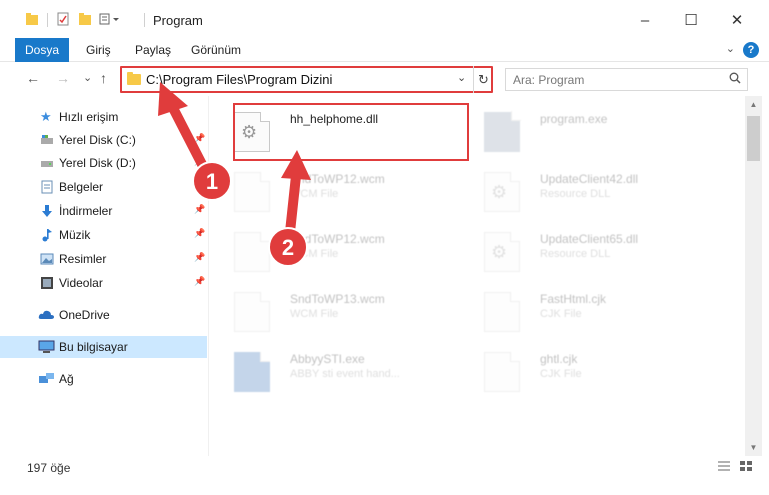 This screenshot has width=769, height=495. What do you see at coordinates (735, 79) in the screenshot?
I see `search-icon` at bounding box center [735, 79].